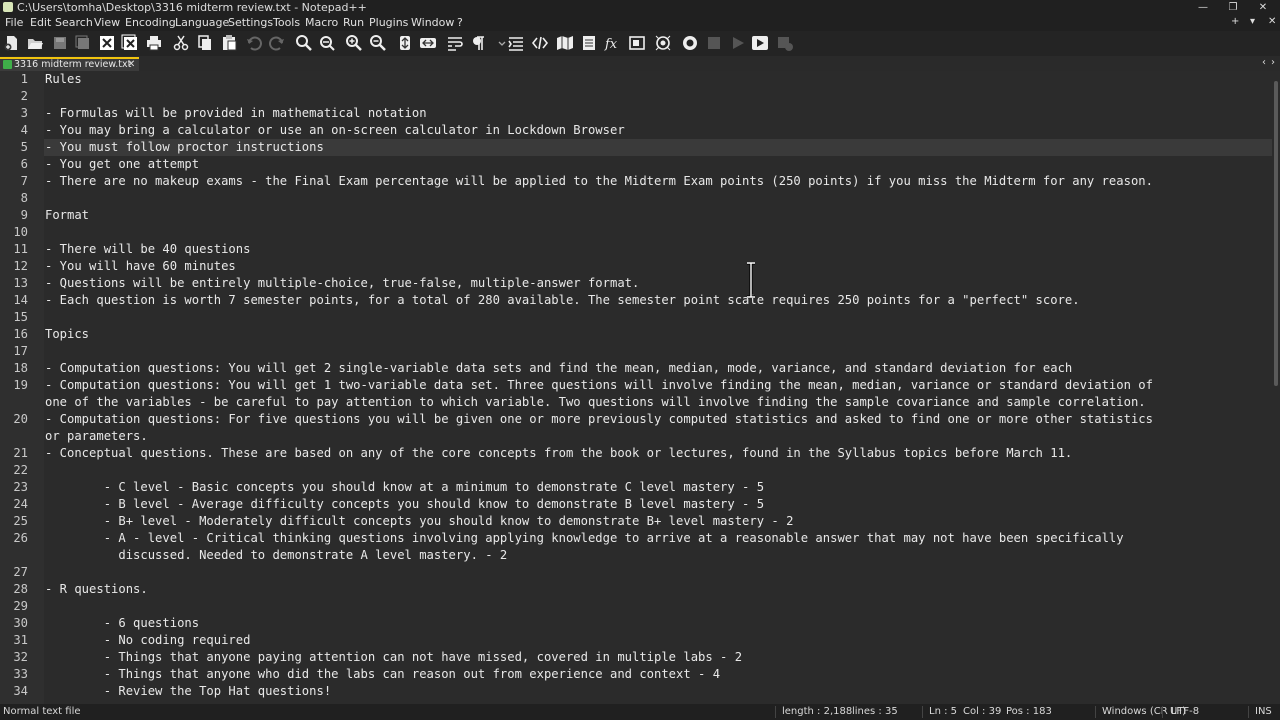  What do you see at coordinates (184, 147) in the screenshot?
I see `text-line: - You must follow proctor instructions` at bounding box center [184, 147].